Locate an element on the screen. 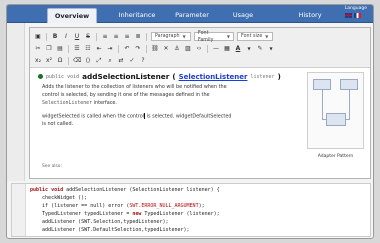 This screenshot has height=243, width=380. description-line: SelectionListener interface. is located at coordinates (160, 104).